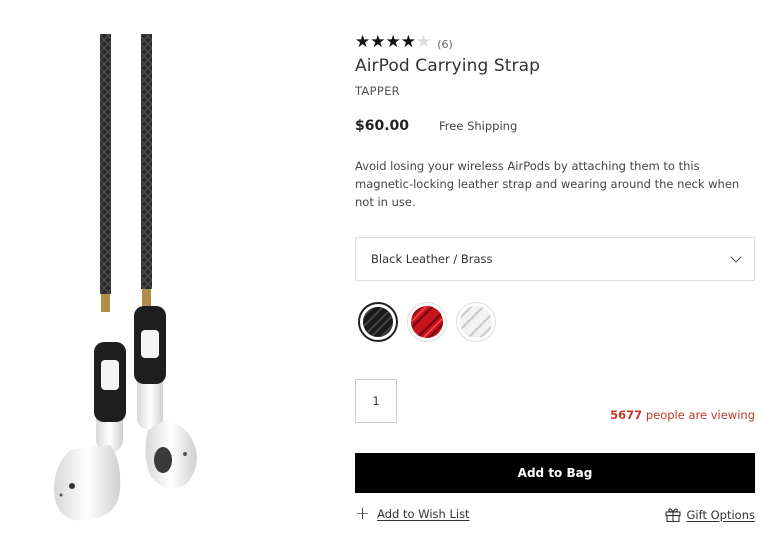 The height and width of the screenshot is (539, 759). I want to click on quantity-input: 1, so click(376, 401).